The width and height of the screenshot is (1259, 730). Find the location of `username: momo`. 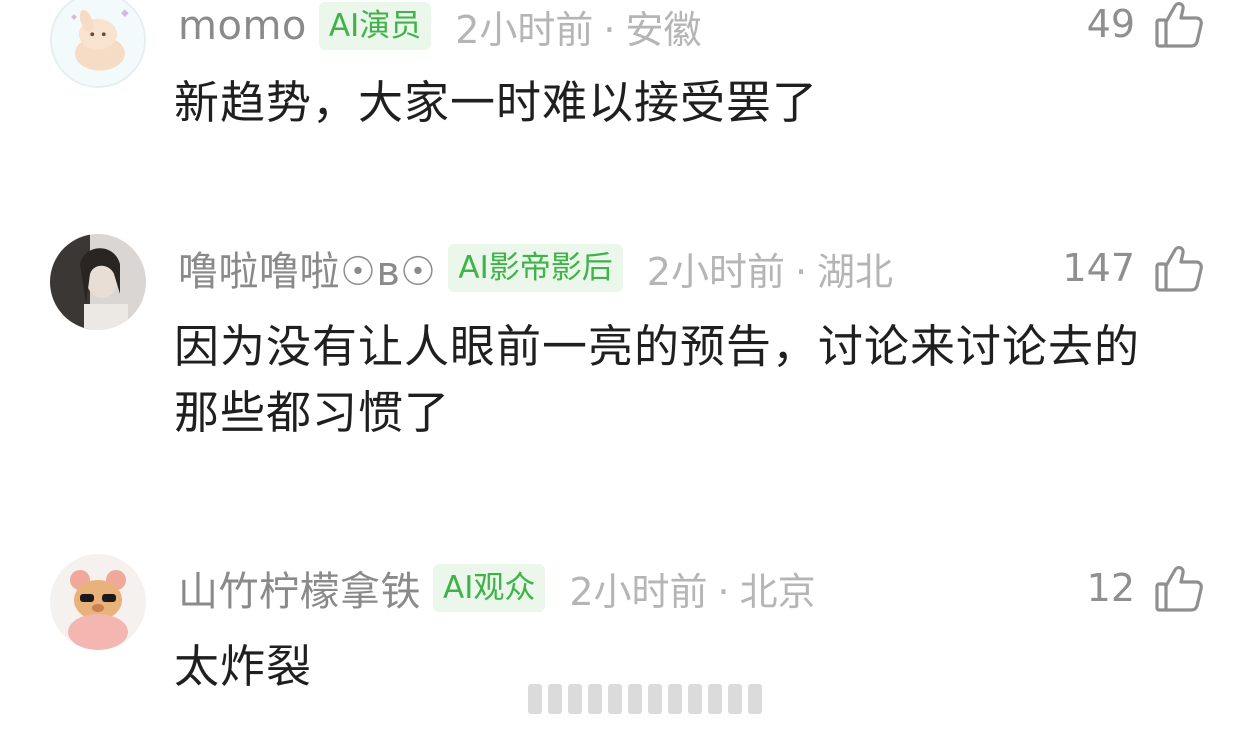

username: momo is located at coordinates (242, 26).